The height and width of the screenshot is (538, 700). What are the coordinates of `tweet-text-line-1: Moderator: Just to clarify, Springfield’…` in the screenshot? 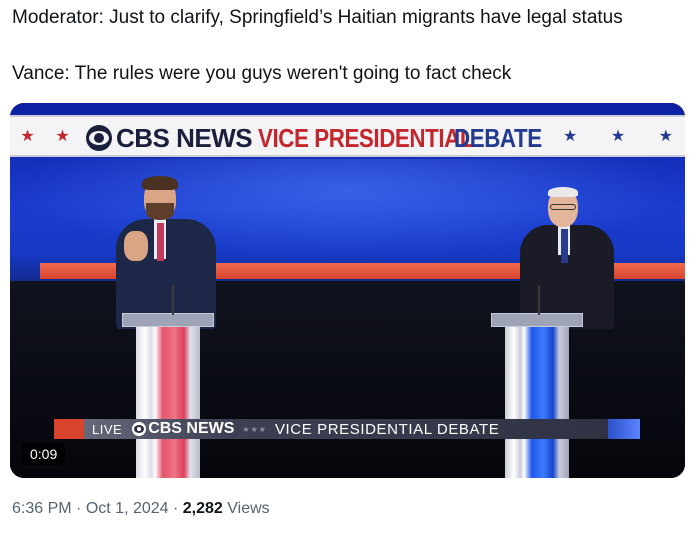 It's located at (317, 17).